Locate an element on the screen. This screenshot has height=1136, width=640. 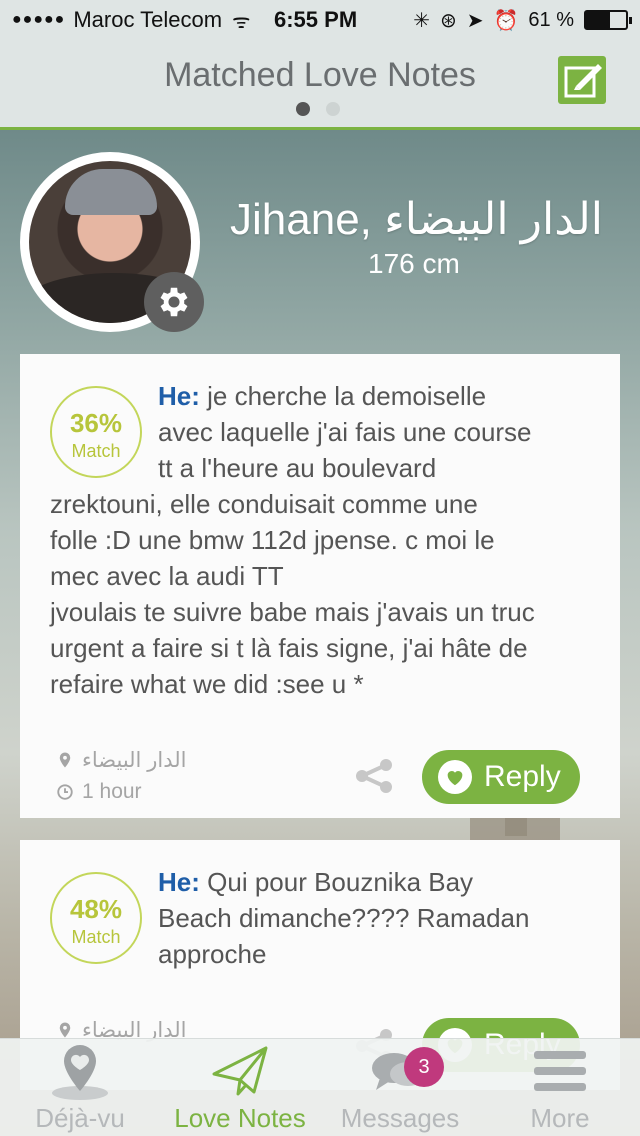
page-dot-active is located at coordinates (303, 109).